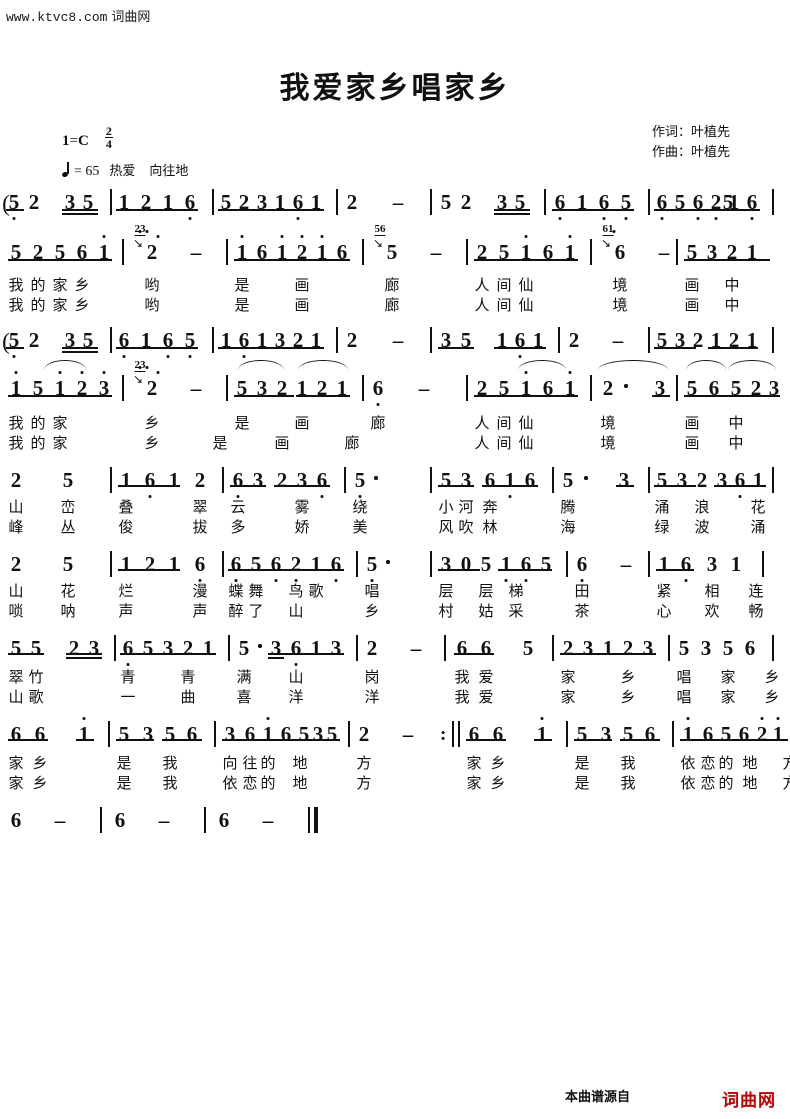 The height and width of the screenshot is (1119, 790). I want to click on lyric-line: 唢 呐 声 声 醉了 山 乡 村 姑采 茶 心 欢 畅, so click(395, 612).